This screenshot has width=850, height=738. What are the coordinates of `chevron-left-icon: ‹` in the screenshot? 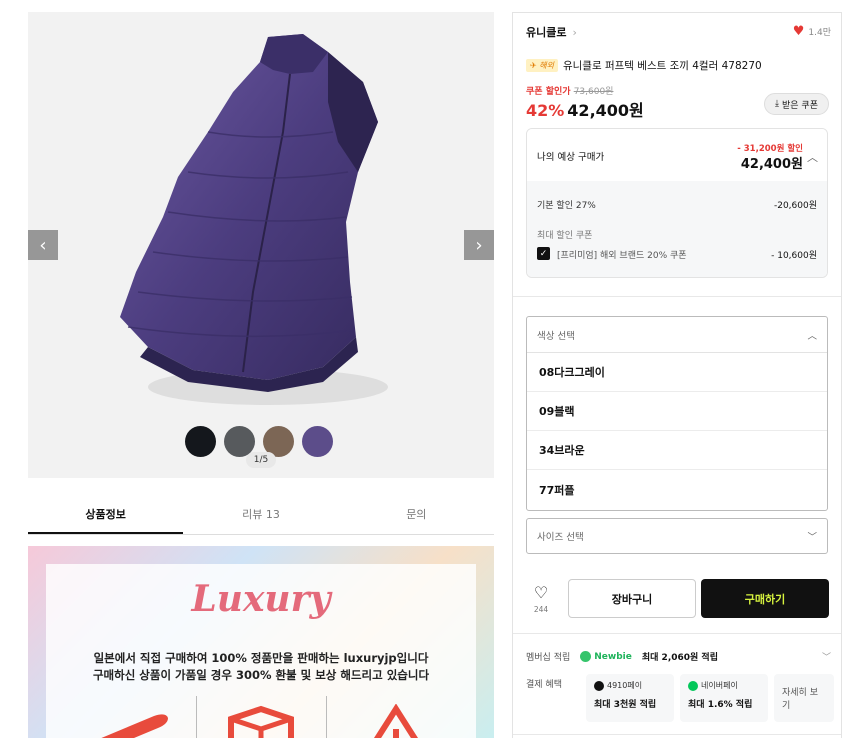 It's located at (43, 245).